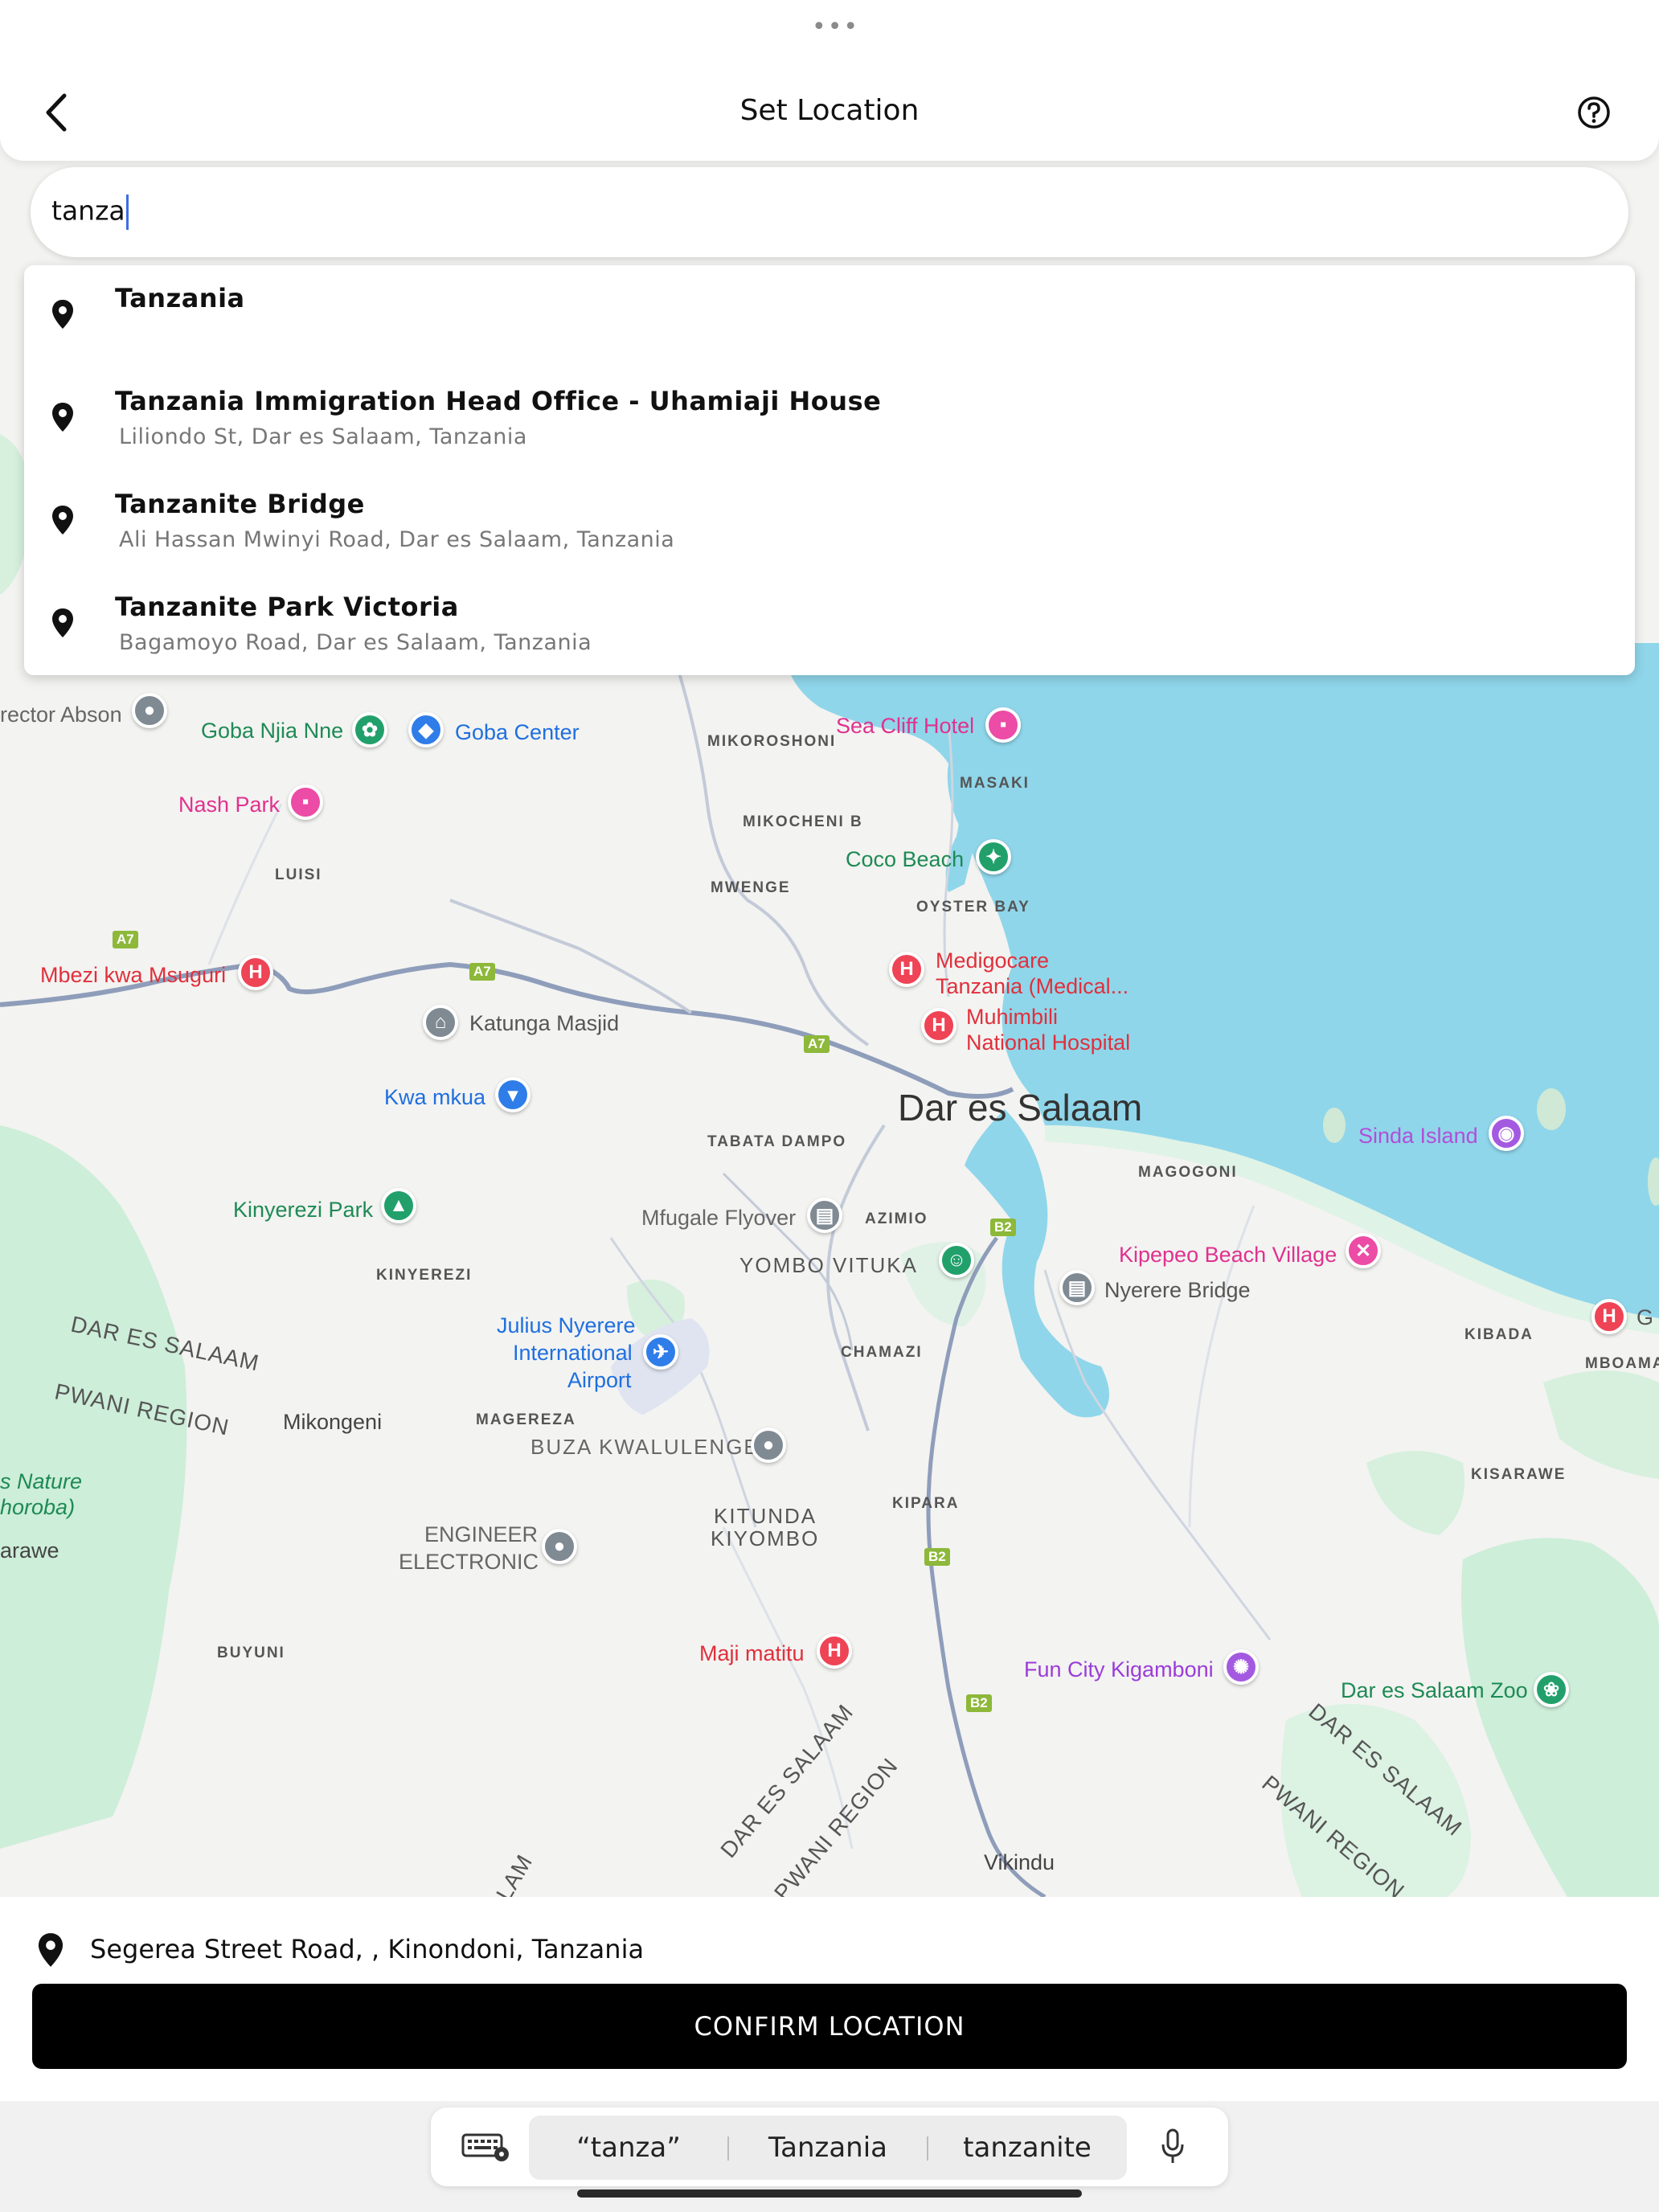  I want to click on keyboard-toolbar: “tanza” Tanzania tanzanite, so click(829, 2147).